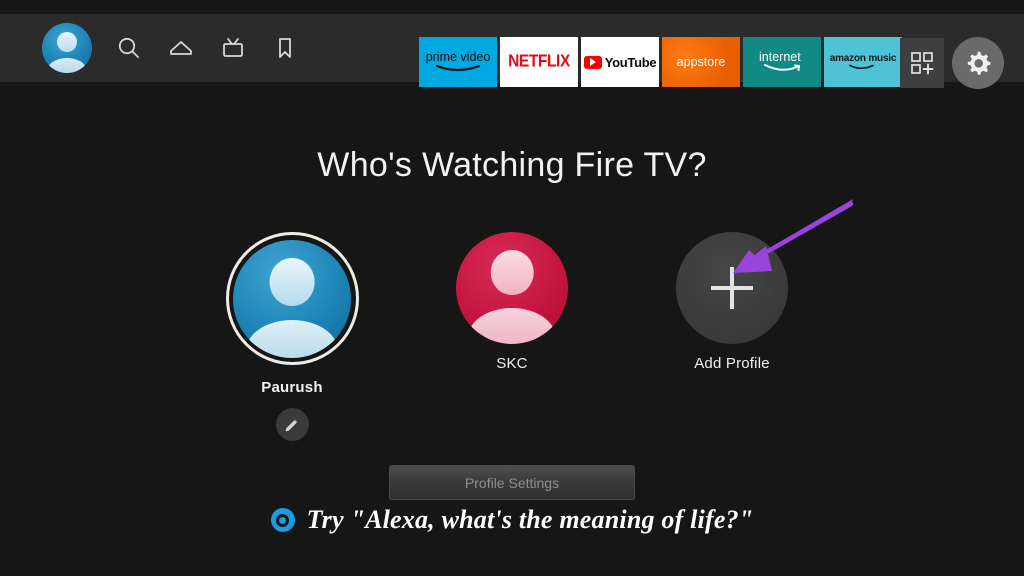  Describe the element at coordinates (181, 48) in the screenshot. I see `home-icon` at that location.